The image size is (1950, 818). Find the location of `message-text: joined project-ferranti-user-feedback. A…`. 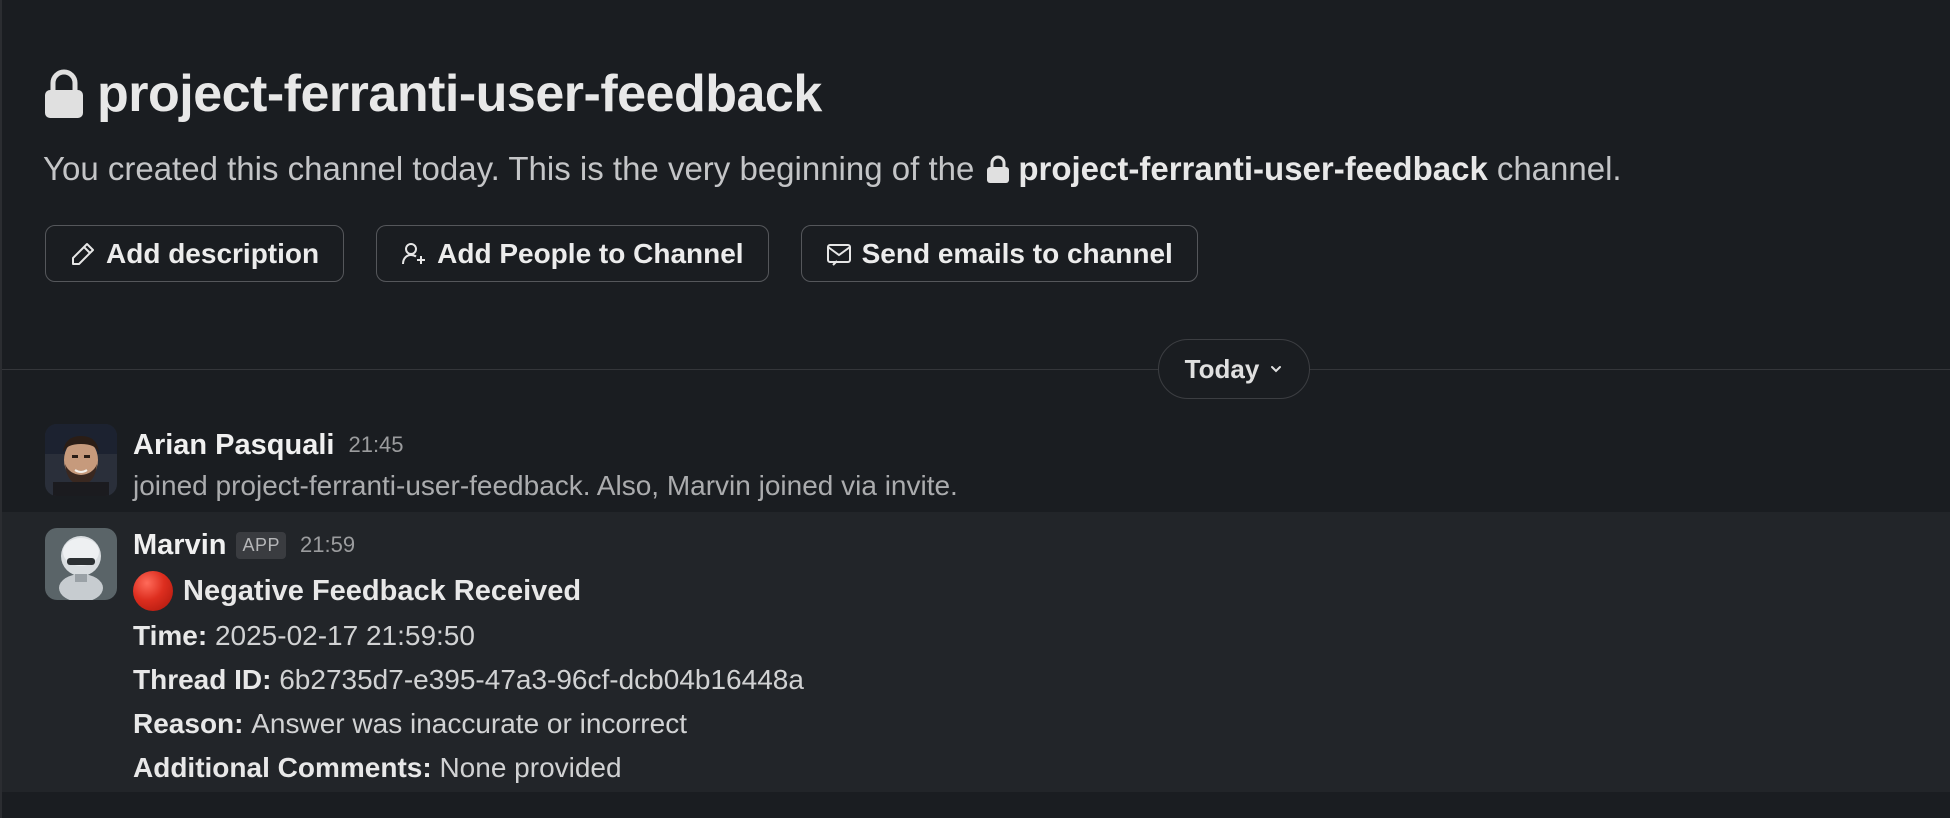

message-text: joined project-ferranti-user-feedback. A… is located at coordinates (545, 485).